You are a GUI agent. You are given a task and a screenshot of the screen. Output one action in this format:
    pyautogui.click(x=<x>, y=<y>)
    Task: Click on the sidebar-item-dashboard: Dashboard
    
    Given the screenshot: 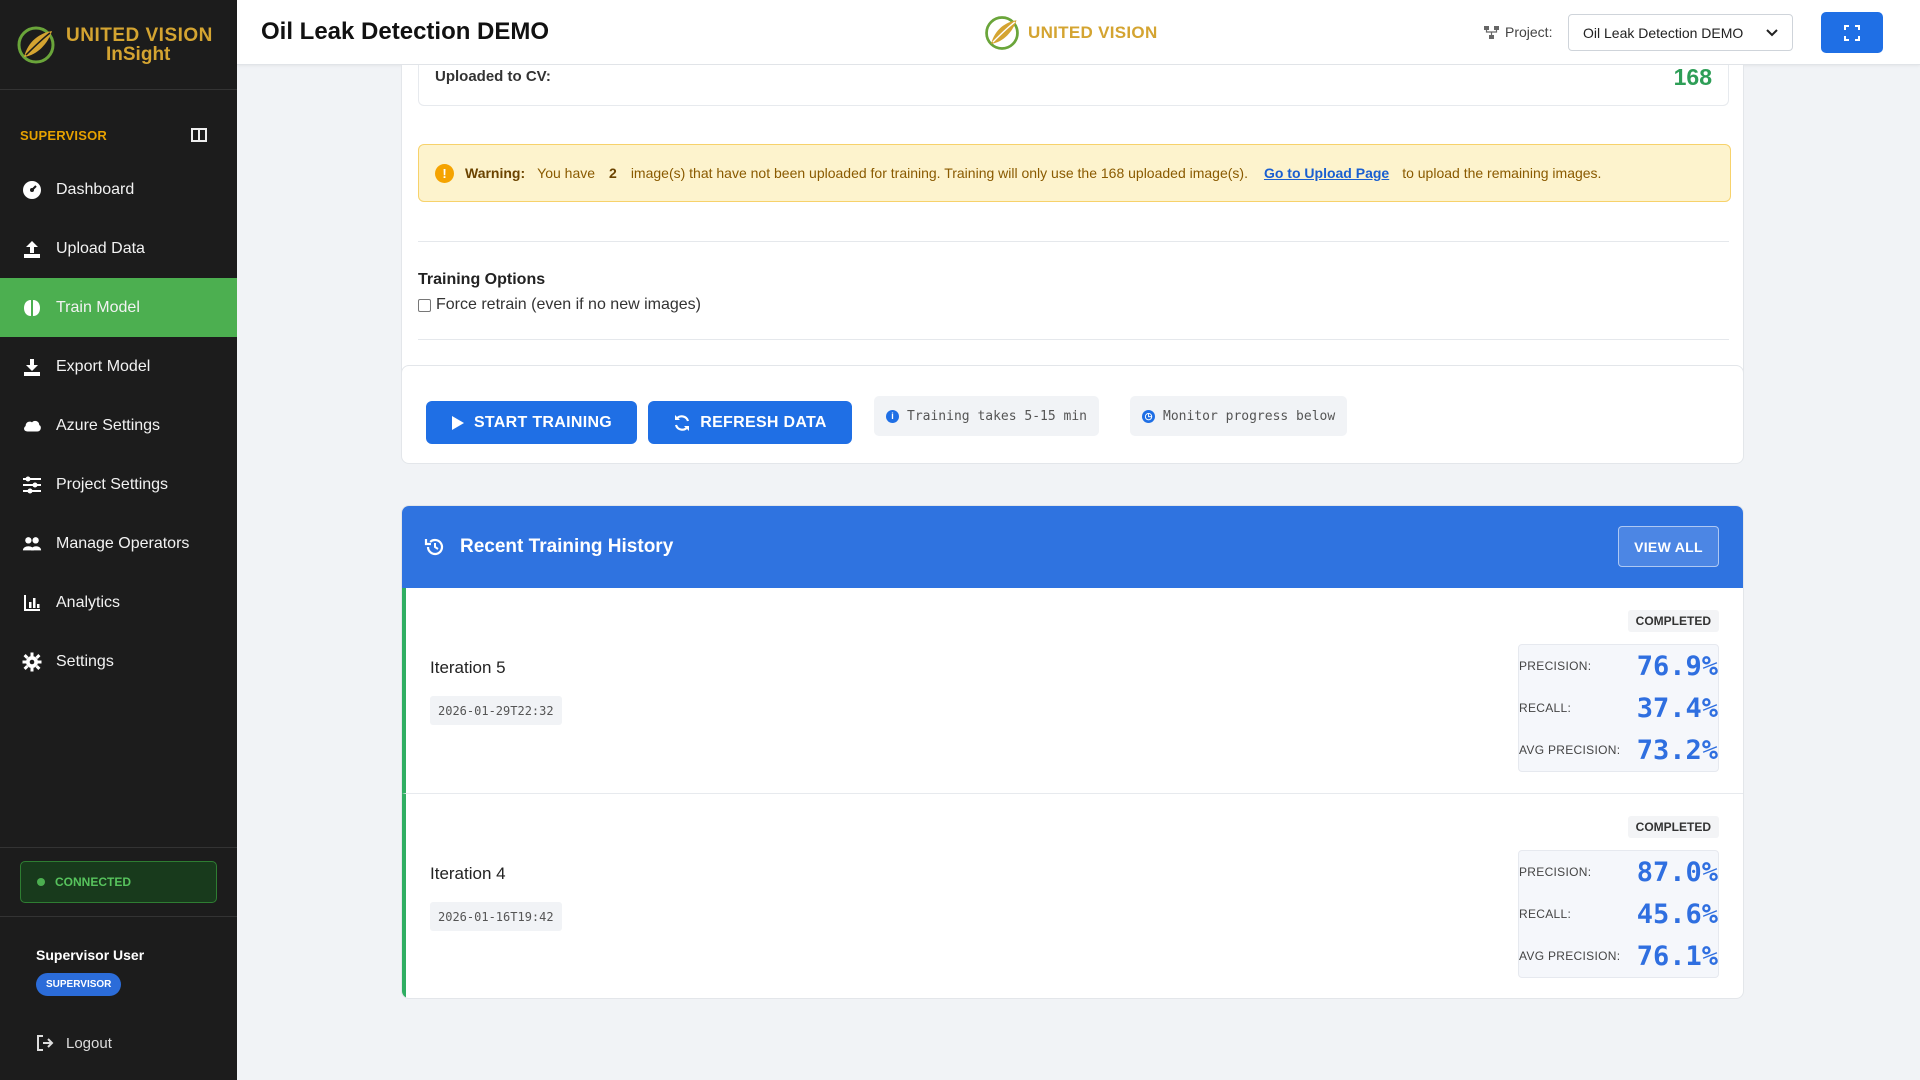 What is the action you would take?
    pyautogui.click(x=118, y=189)
    